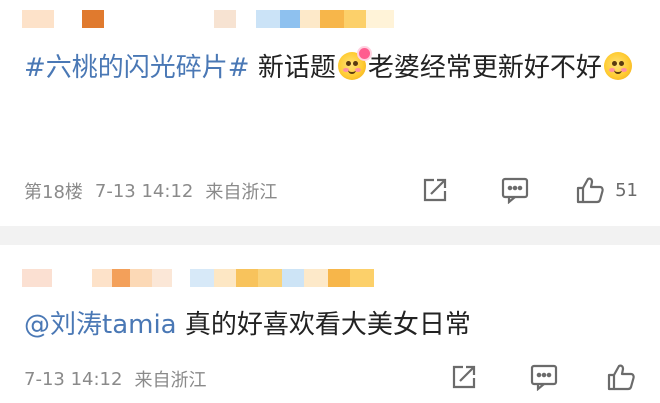 The image size is (660, 403). I want to click on comment-text: @刘涛tamia 真的好喜欢看大美女日常, so click(332, 325).